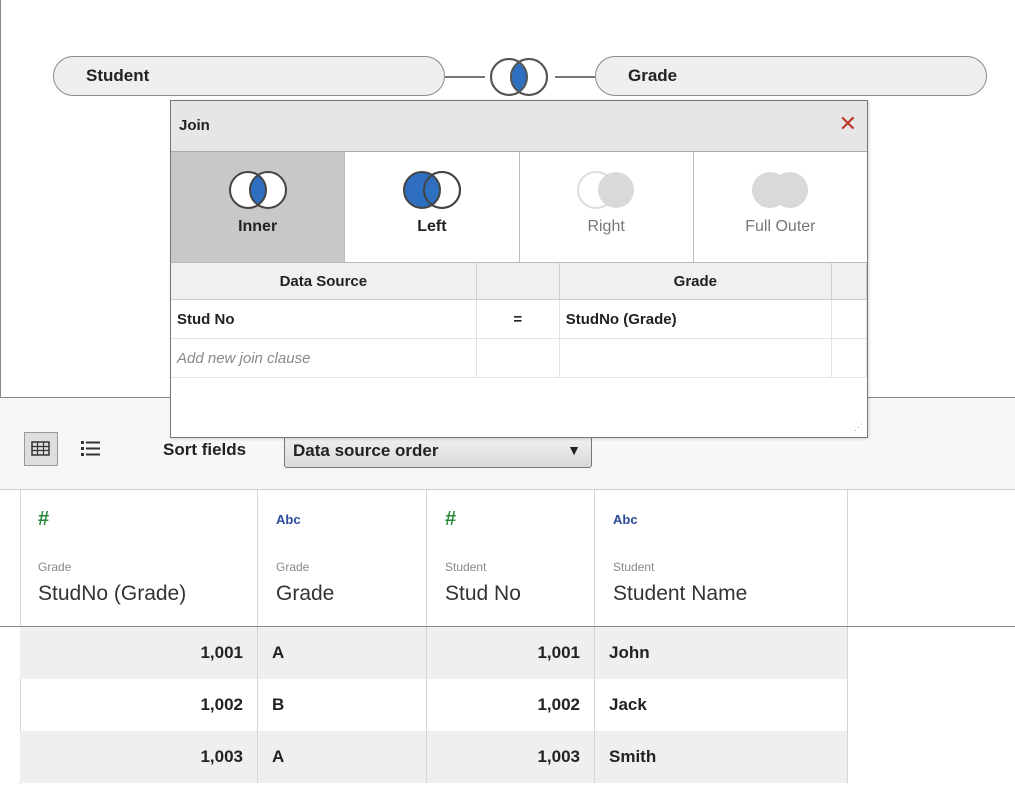  What do you see at coordinates (305, 593) in the screenshot?
I see `column-name: Grade` at bounding box center [305, 593].